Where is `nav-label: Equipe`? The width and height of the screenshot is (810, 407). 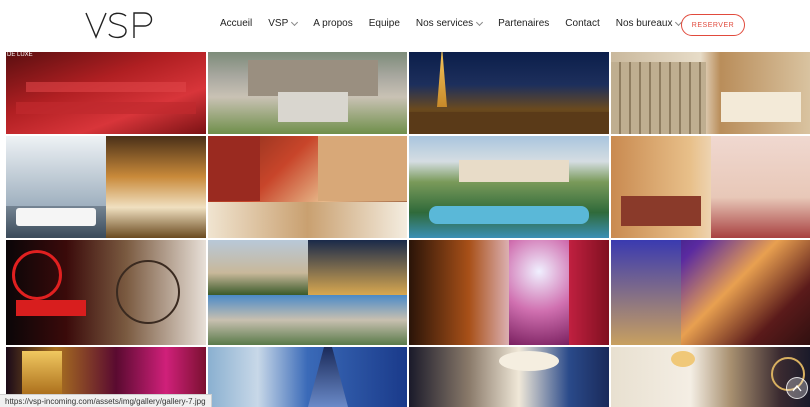 nav-label: Equipe is located at coordinates (384, 23).